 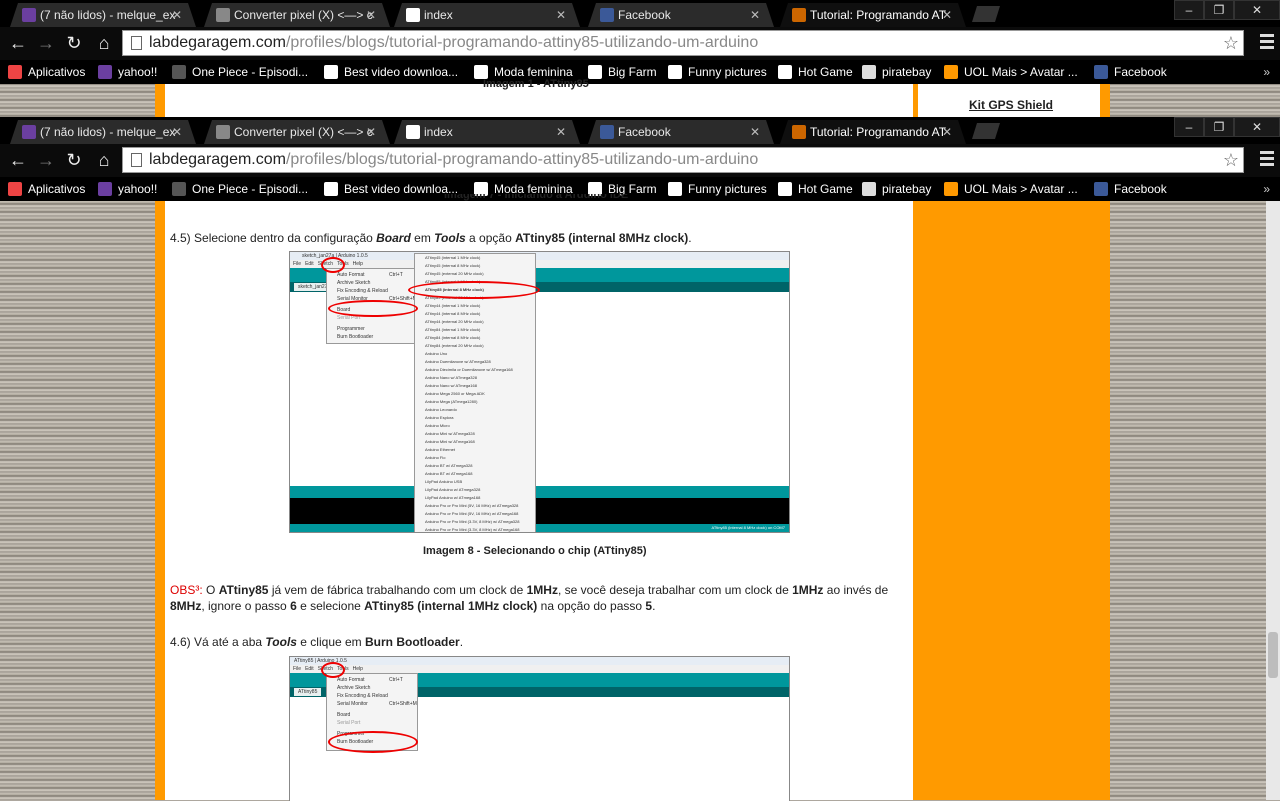 What do you see at coordinates (351, 680) in the screenshot?
I see `tools-menu-item: Auto Format` at bounding box center [351, 680].